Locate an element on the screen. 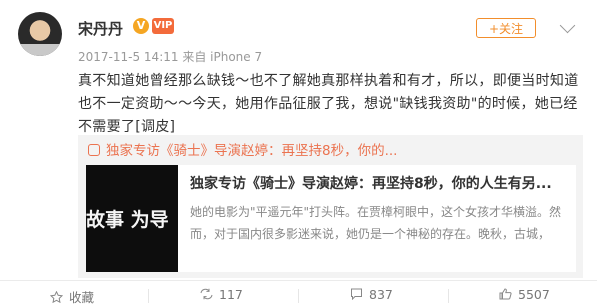 The width and height of the screenshot is (597, 308). thumbs-up-icon is located at coordinates (505, 294).